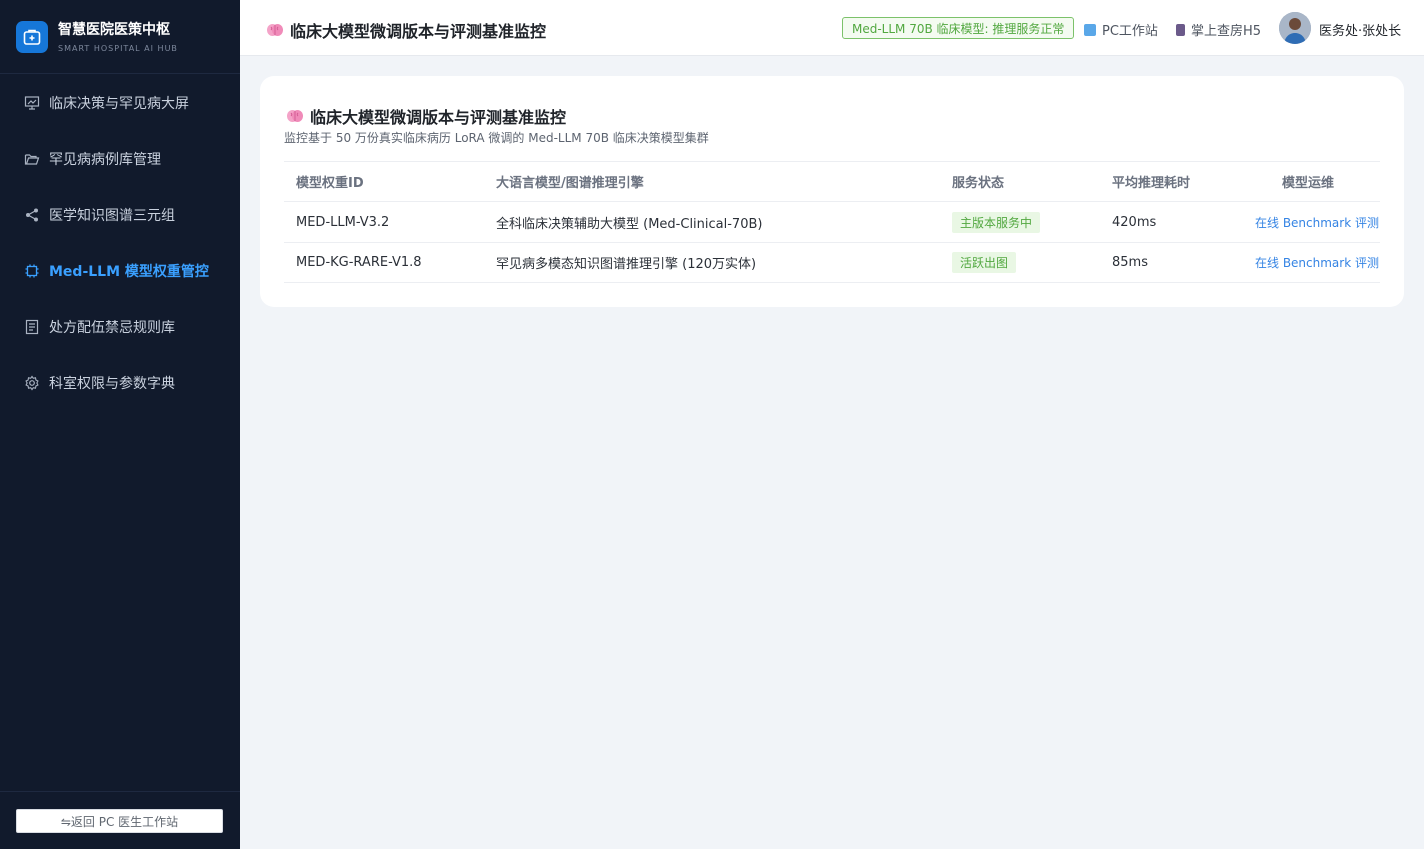 The image size is (1424, 849). Describe the element at coordinates (32, 159) in the screenshot. I see `folder-icon` at that location.